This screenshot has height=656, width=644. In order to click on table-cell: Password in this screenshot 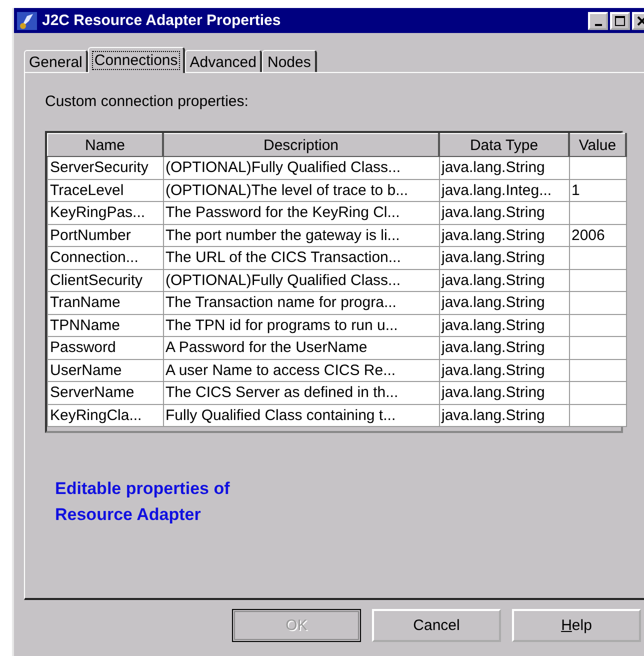, I will do `click(83, 347)`.